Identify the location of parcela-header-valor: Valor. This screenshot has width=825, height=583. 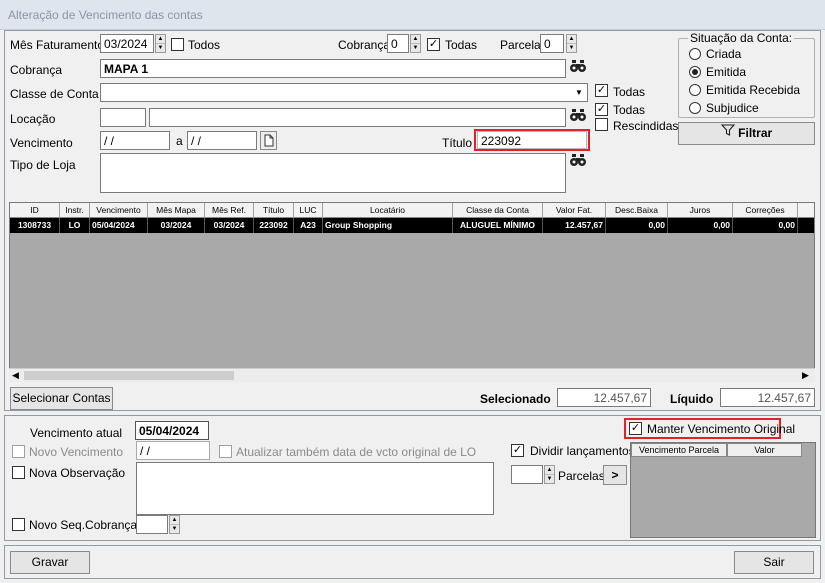
(764, 450).